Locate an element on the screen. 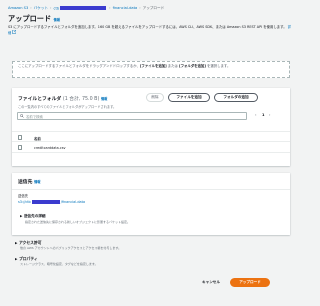 The height and width of the screenshot is (306, 320). column-header-name: 名前 is located at coordinates (37, 138).